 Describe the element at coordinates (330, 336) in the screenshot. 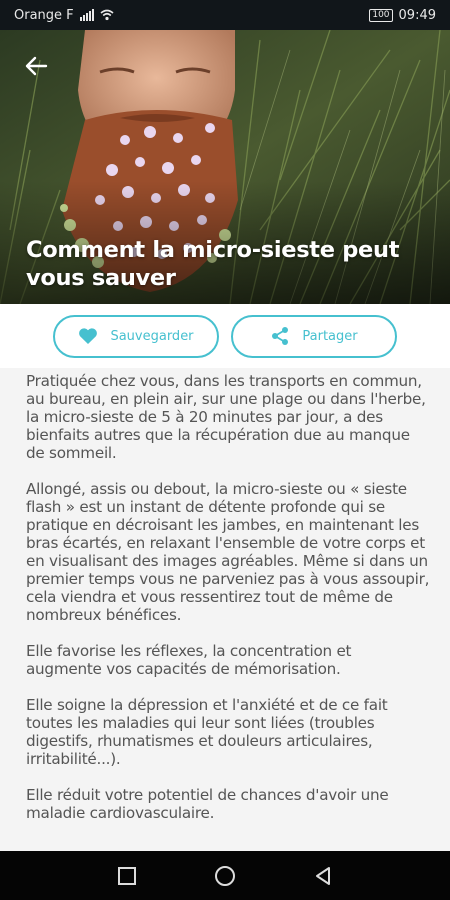

I see `share-label: Partager` at that location.